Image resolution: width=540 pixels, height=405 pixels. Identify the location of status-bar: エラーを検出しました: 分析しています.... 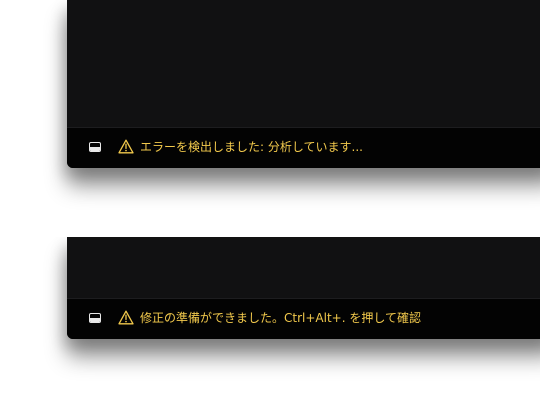
(303, 147).